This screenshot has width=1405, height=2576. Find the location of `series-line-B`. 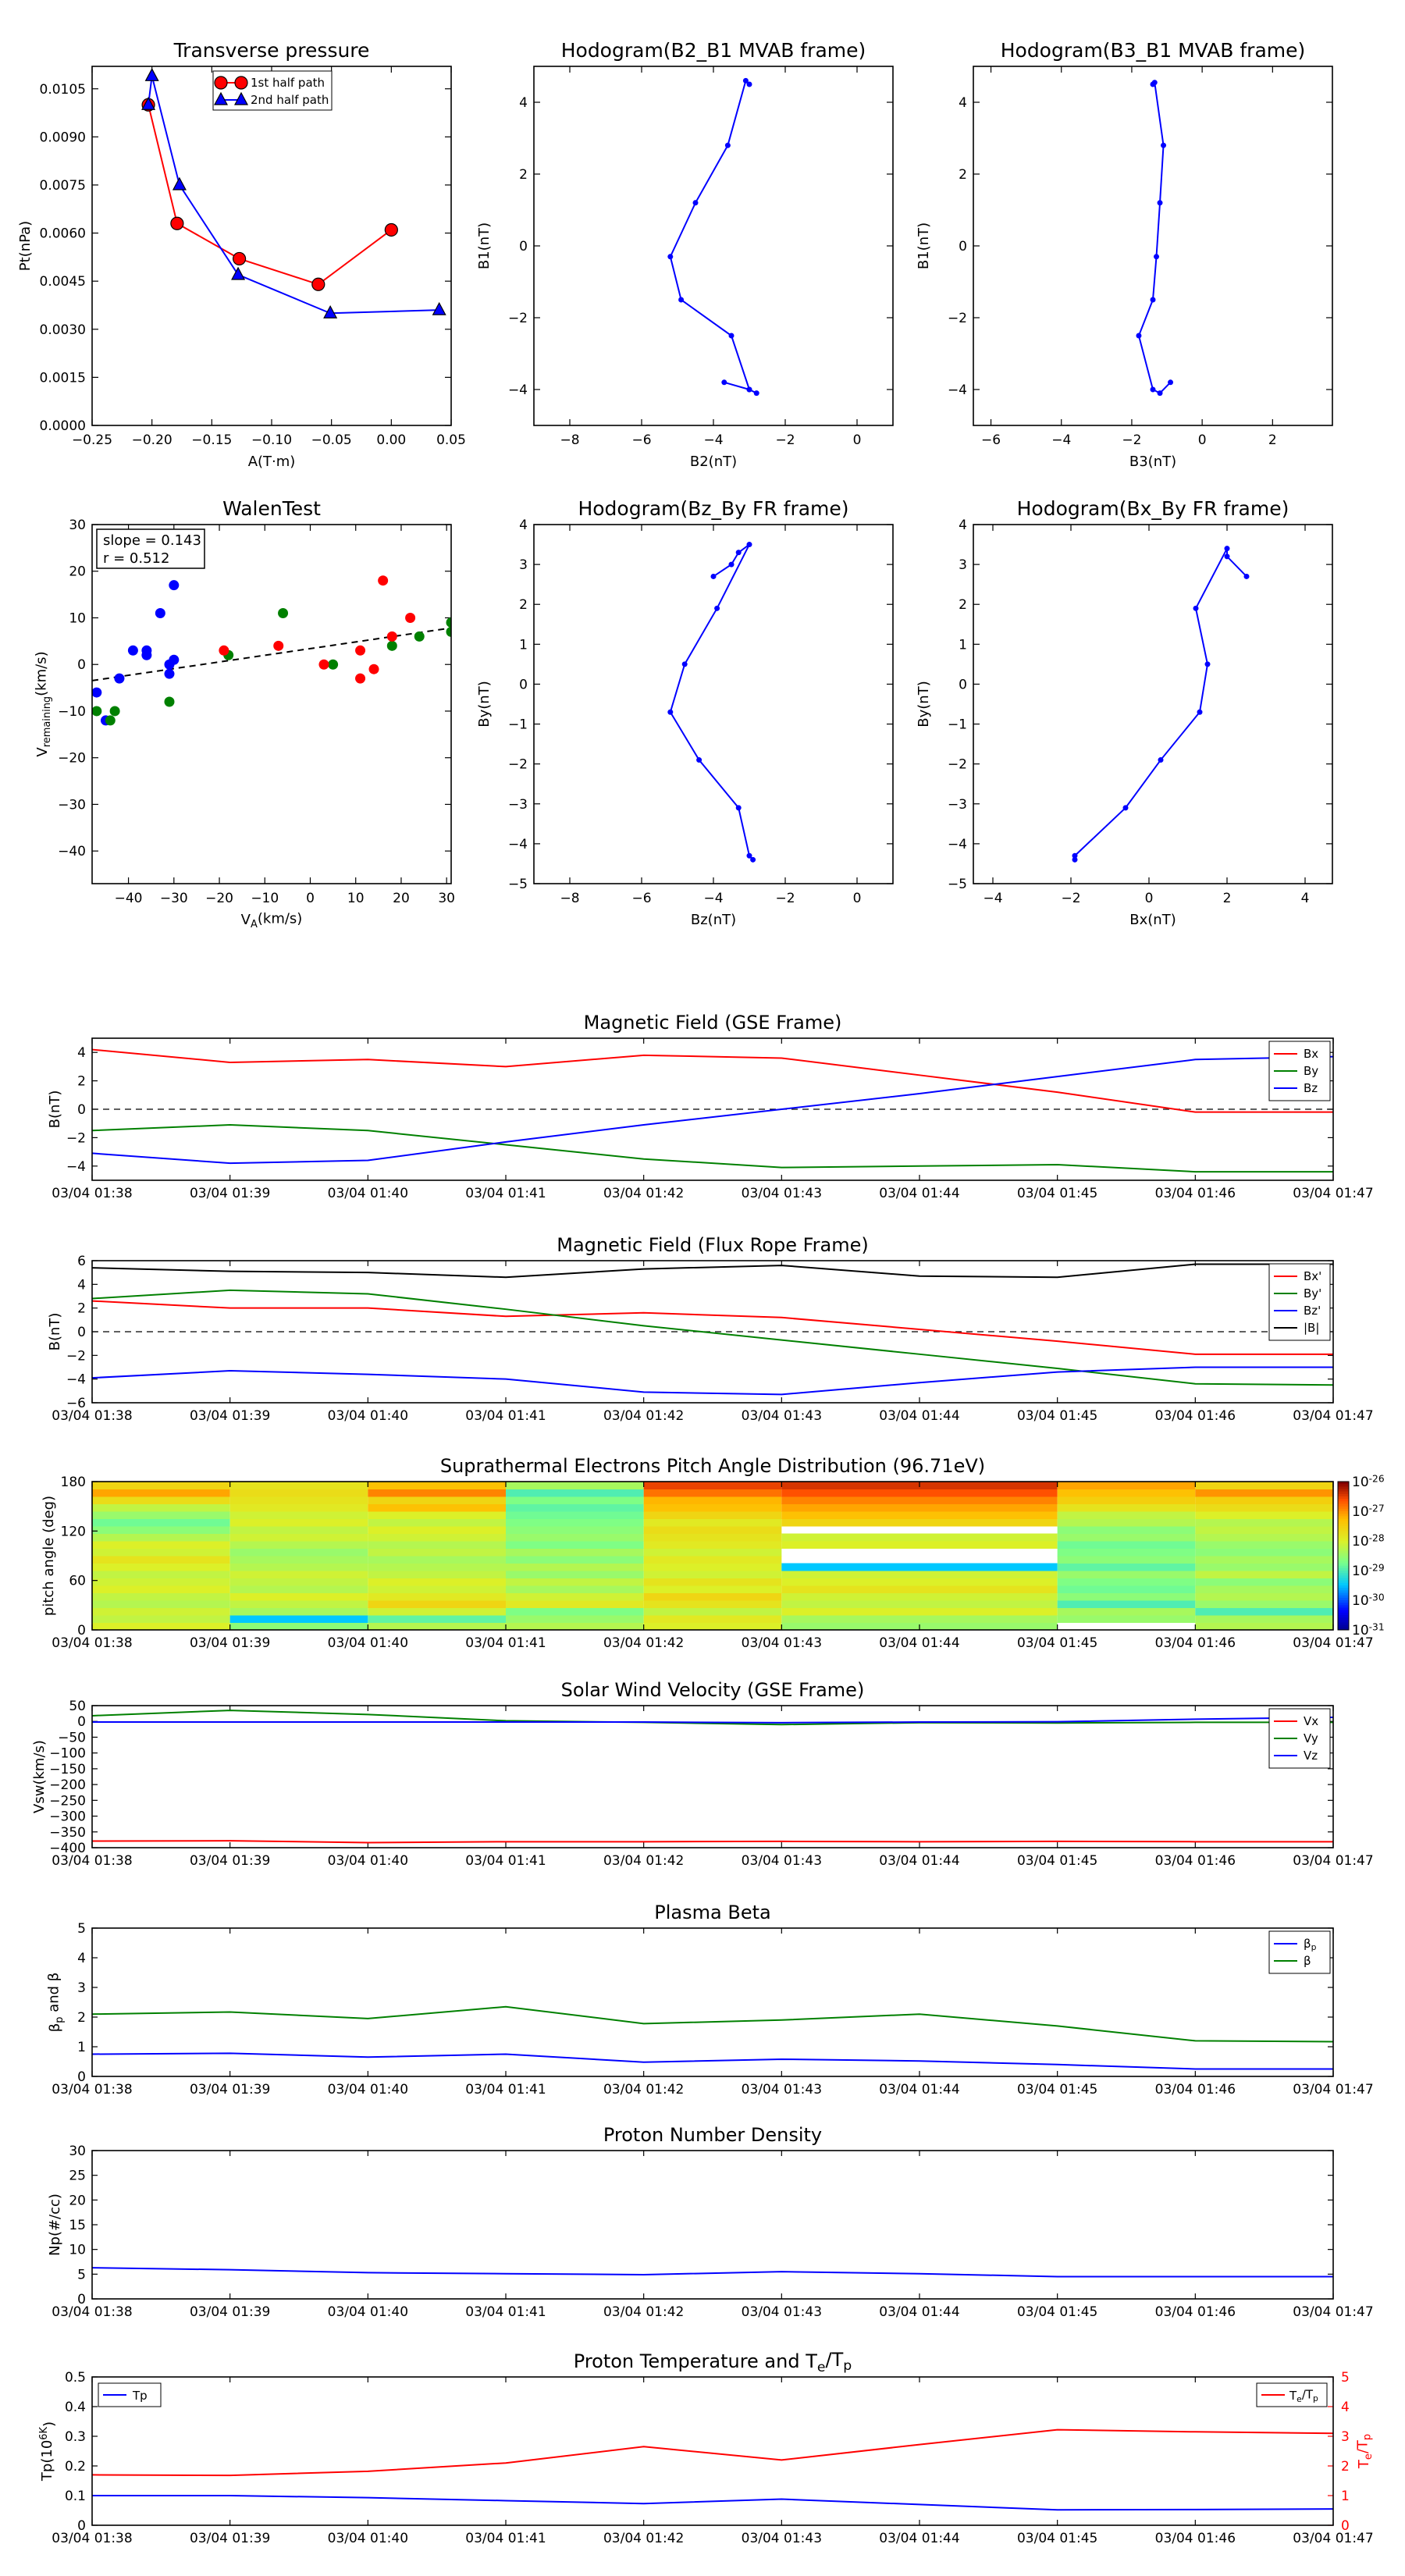

series-line-B is located at coordinates (712, 1271).